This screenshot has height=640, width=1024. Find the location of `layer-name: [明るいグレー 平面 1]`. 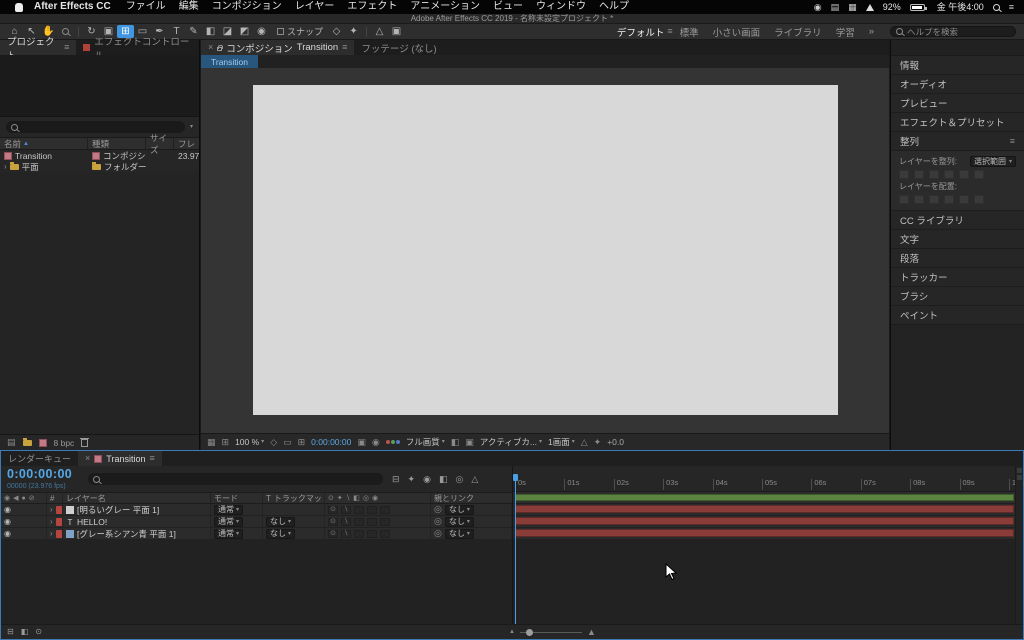

layer-name: [明るいグレー 平面 1] is located at coordinates (118, 509).